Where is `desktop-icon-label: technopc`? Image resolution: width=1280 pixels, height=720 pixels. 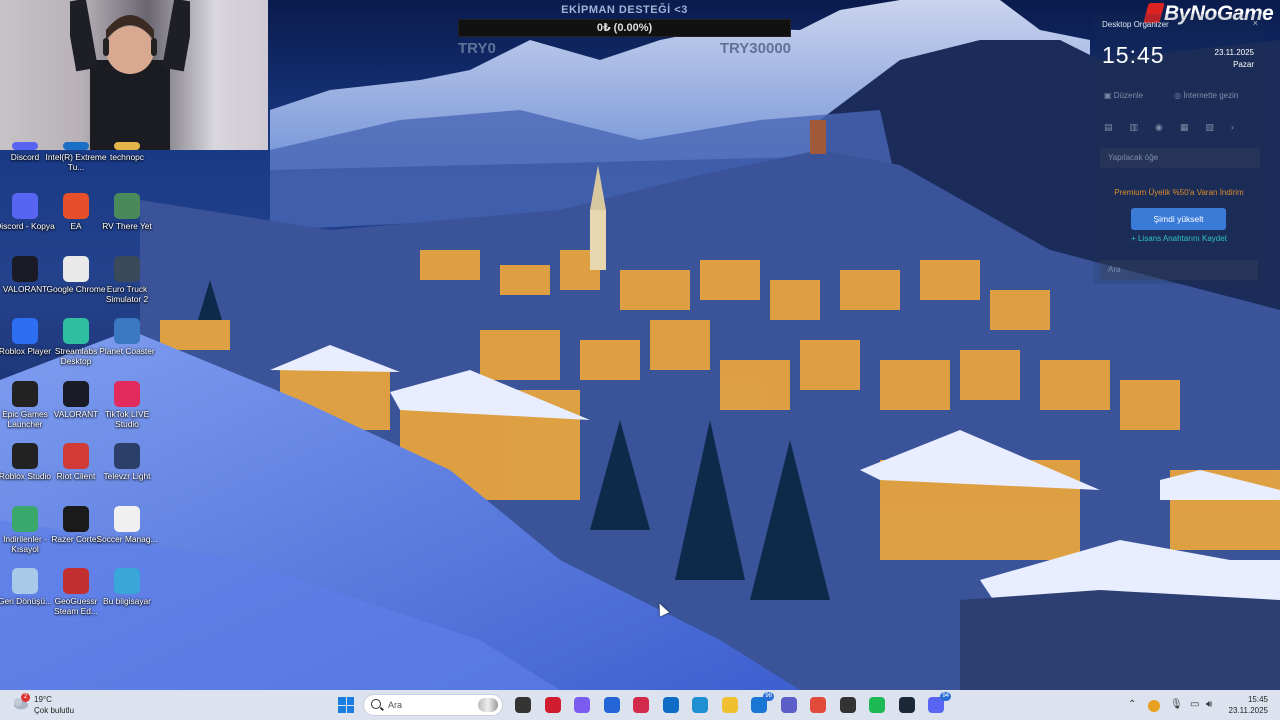
desktop-icon-label: technopc is located at coordinates (127, 157).